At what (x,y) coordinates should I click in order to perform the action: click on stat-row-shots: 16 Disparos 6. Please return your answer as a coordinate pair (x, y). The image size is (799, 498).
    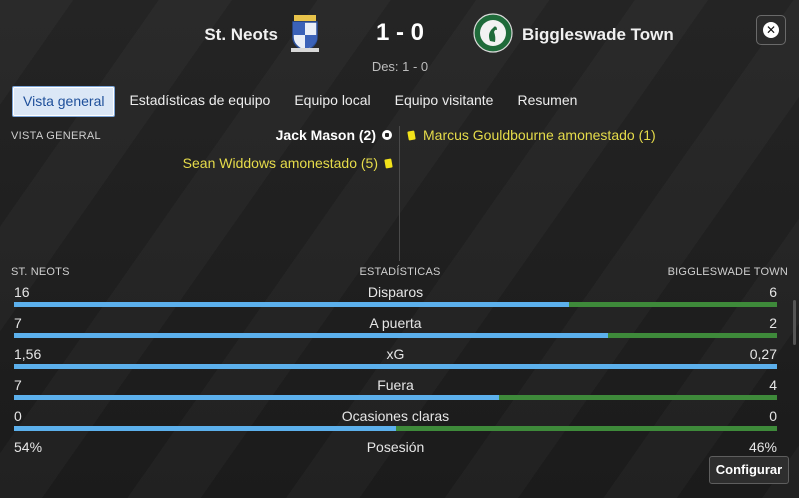
    Looking at the image, I should click on (395, 299).